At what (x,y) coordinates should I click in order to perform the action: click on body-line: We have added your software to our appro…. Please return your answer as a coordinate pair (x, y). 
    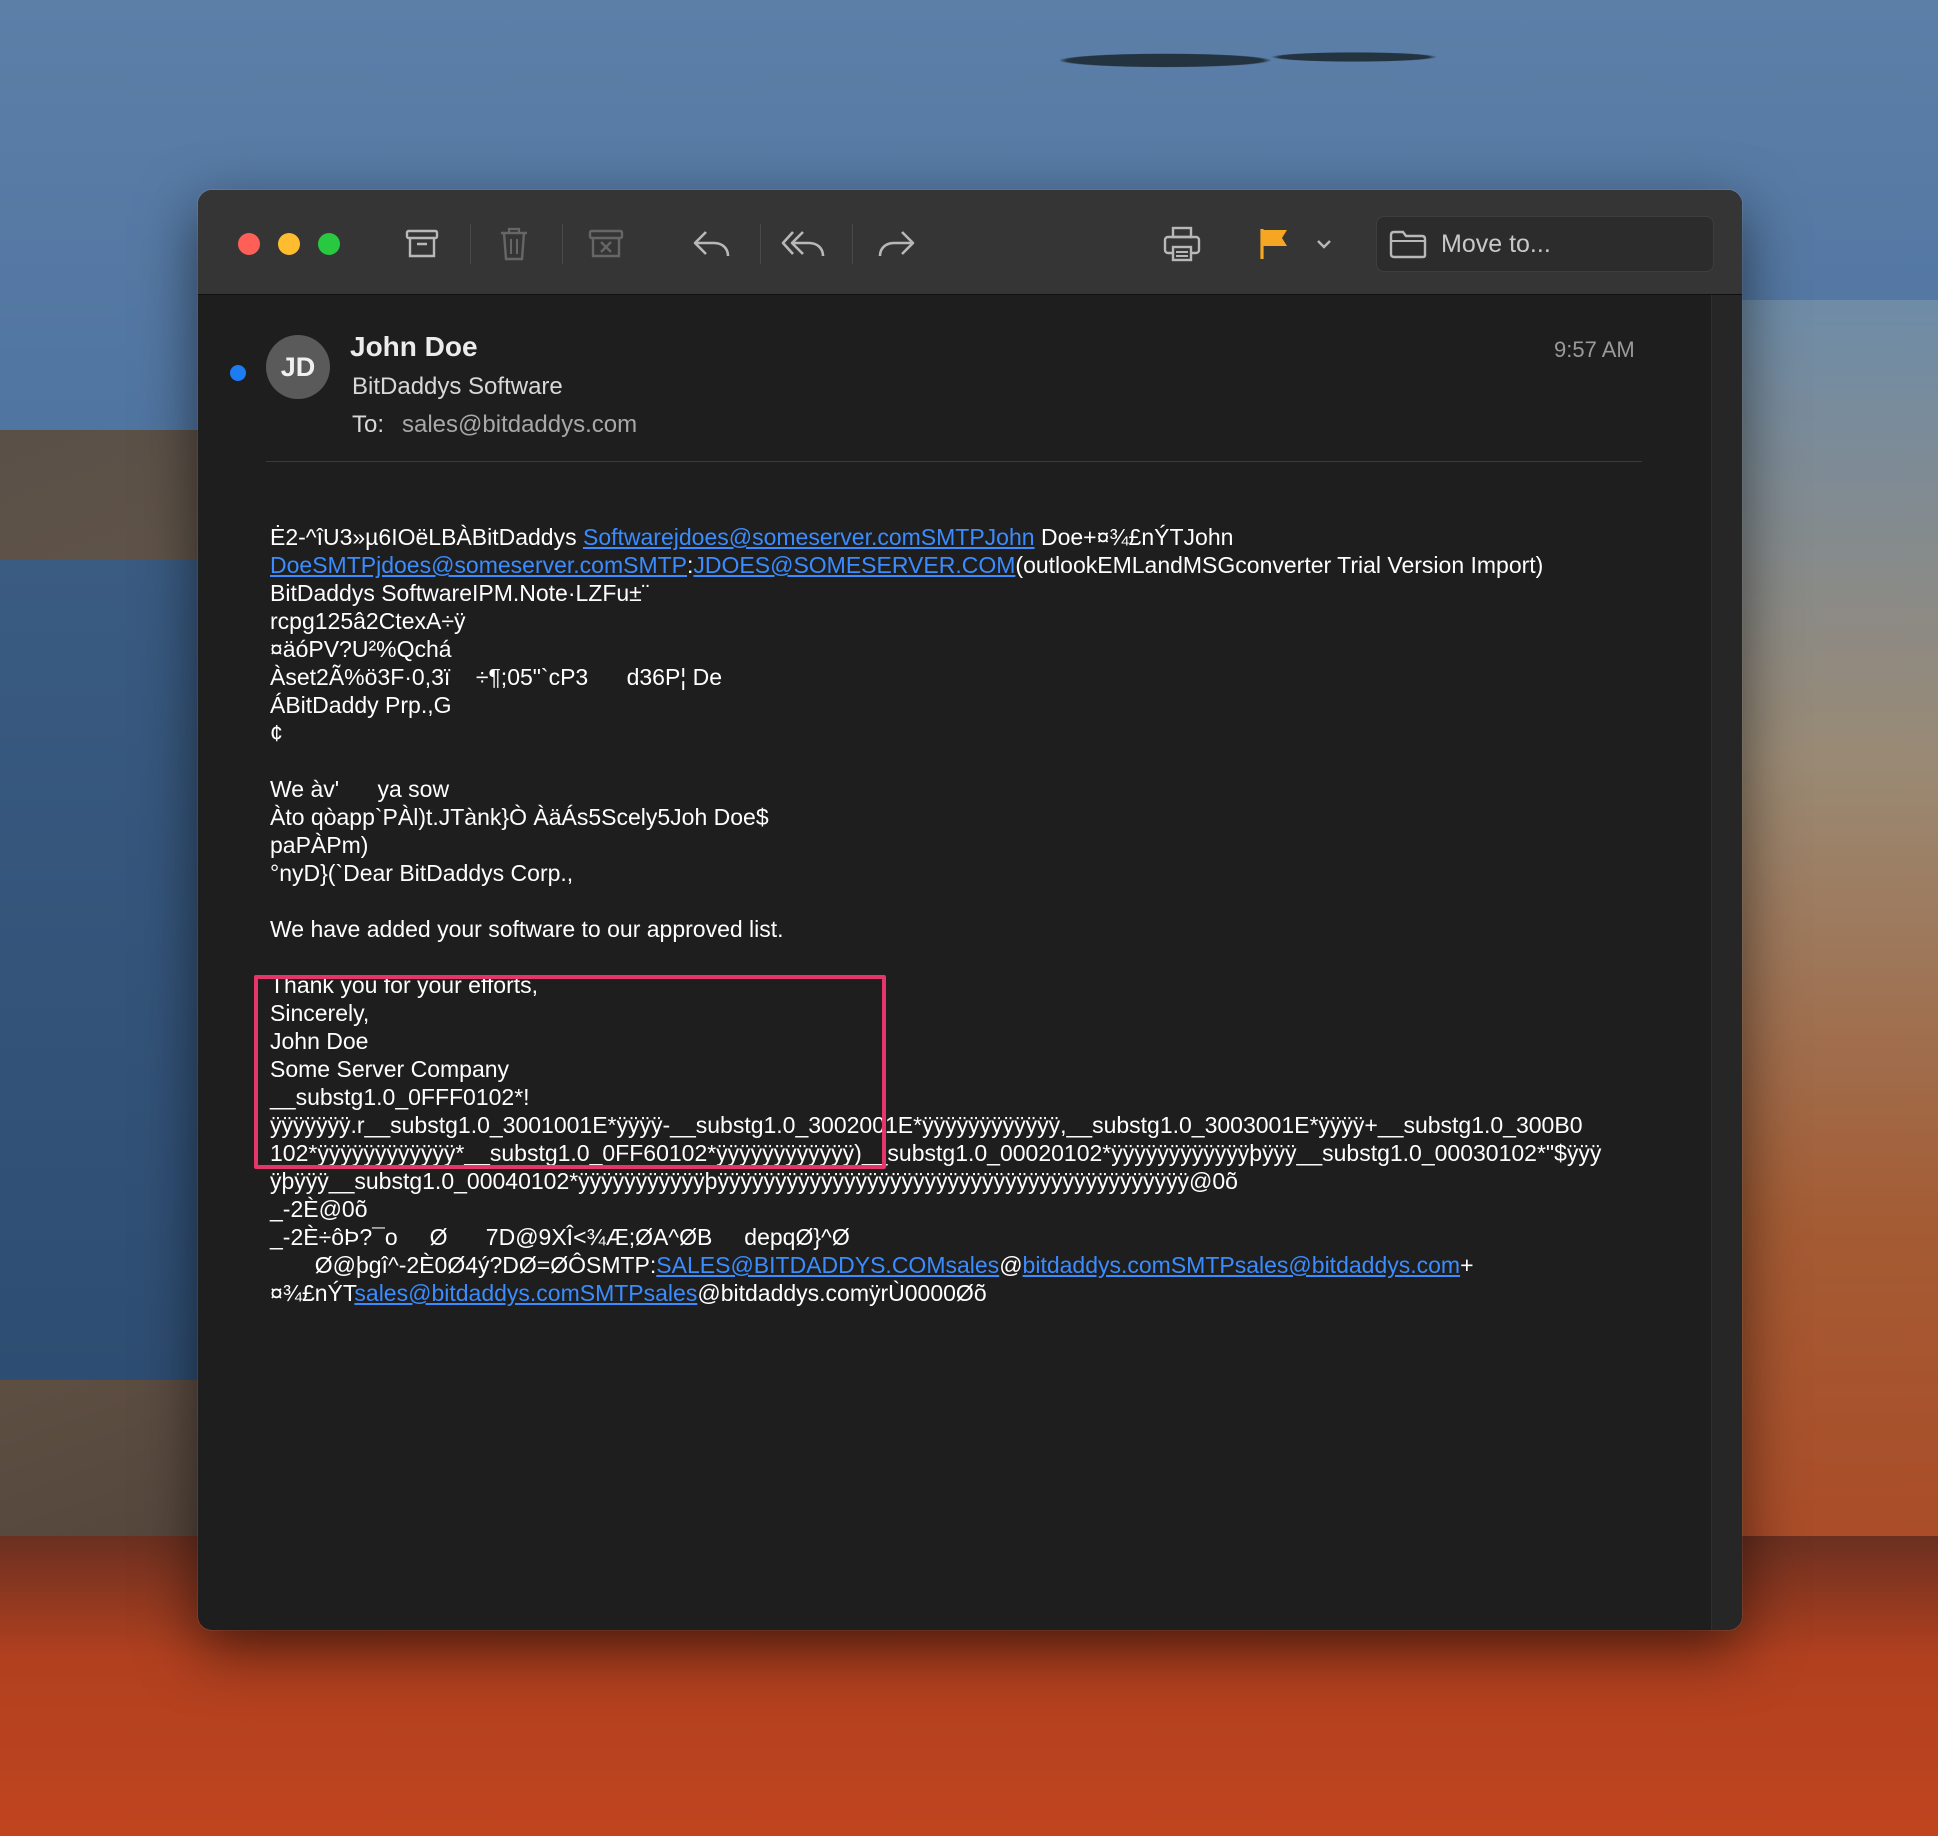
    Looking at the image, I should click on (527, 929).